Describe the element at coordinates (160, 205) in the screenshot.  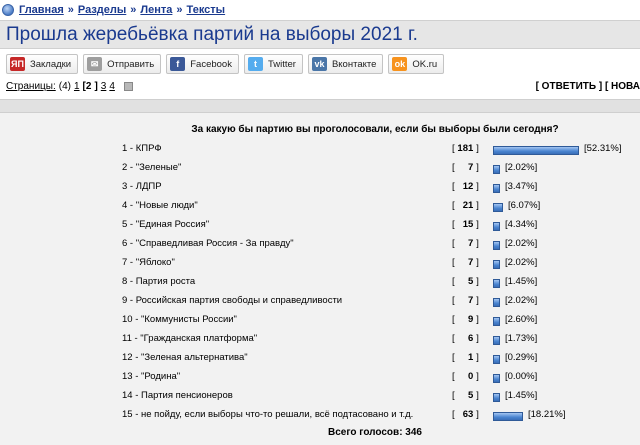
I see `poll-option-label: 4 - "Новые люди"` at that location.